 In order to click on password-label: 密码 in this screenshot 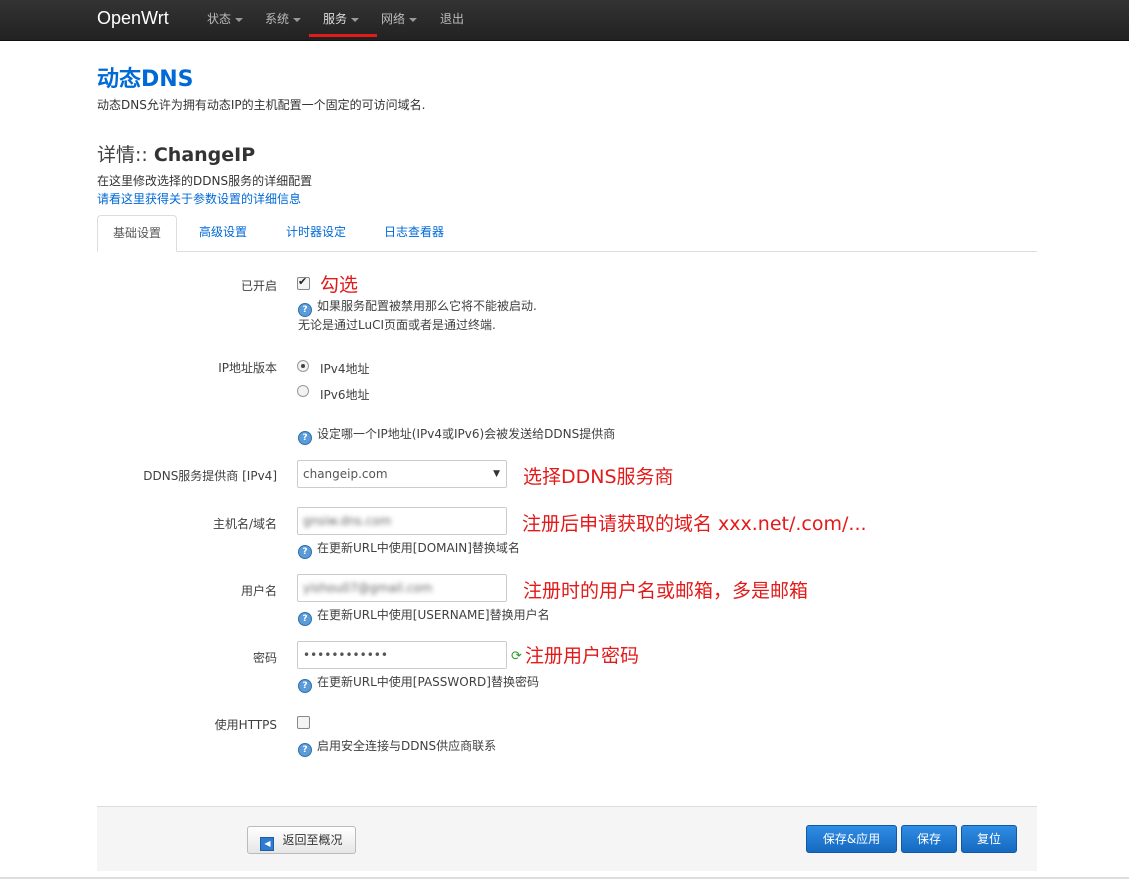, I will do `click(264, 658)`.